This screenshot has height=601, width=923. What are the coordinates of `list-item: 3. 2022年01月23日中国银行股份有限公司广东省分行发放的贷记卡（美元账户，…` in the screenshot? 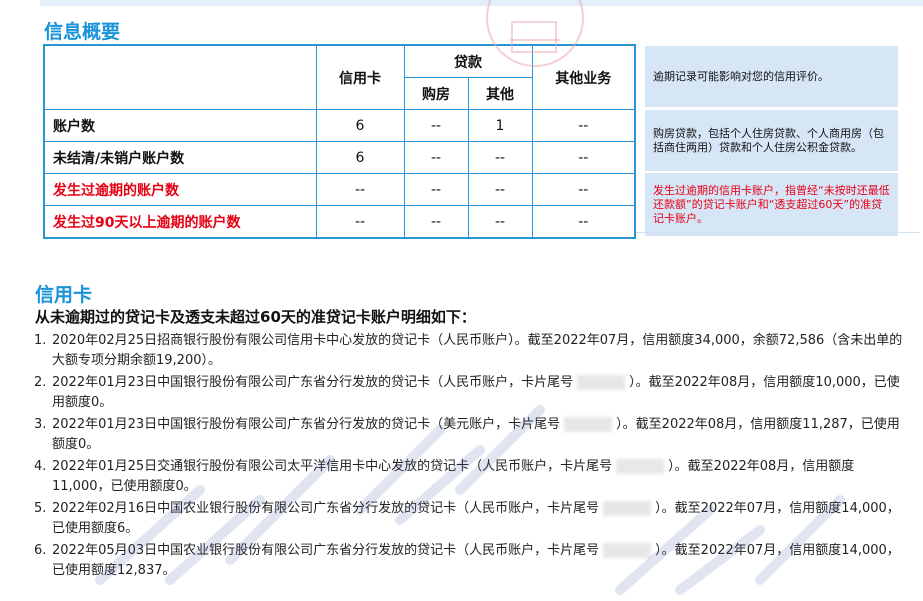 It's located at (470, 435).